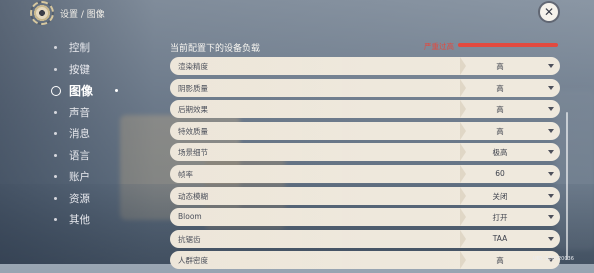 This screenshot has width=594, height=273. I want to click on sidebar-item-label: 其他, so click(79, 220).